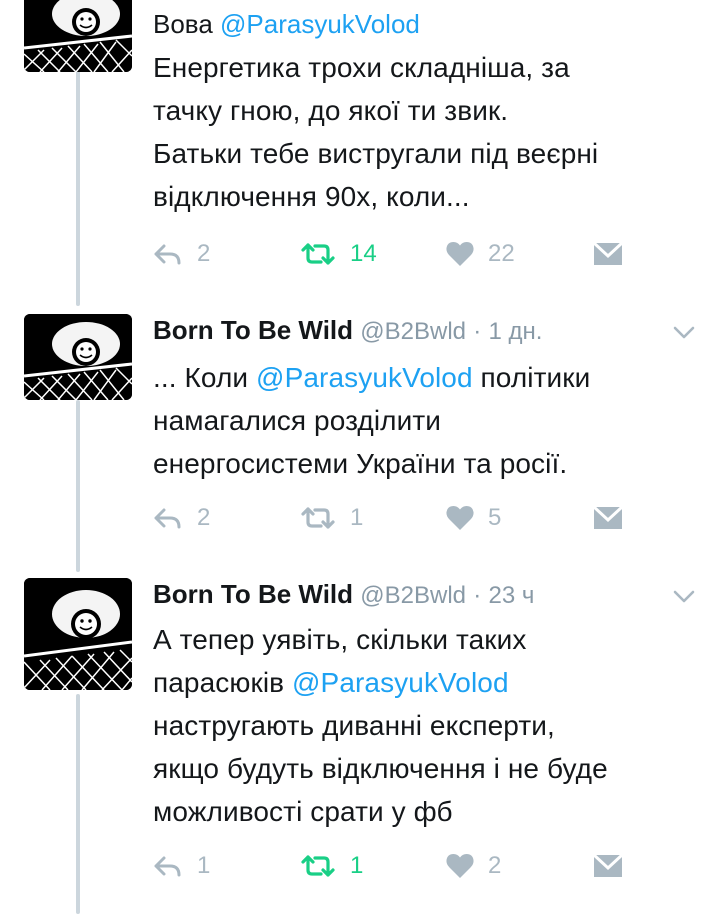 The image size is (720, 914). What do you see at coordinates (393, 254) in the screenshot?
I see `tweet-actions: 2 14 22` at bounding box center [393, 254].